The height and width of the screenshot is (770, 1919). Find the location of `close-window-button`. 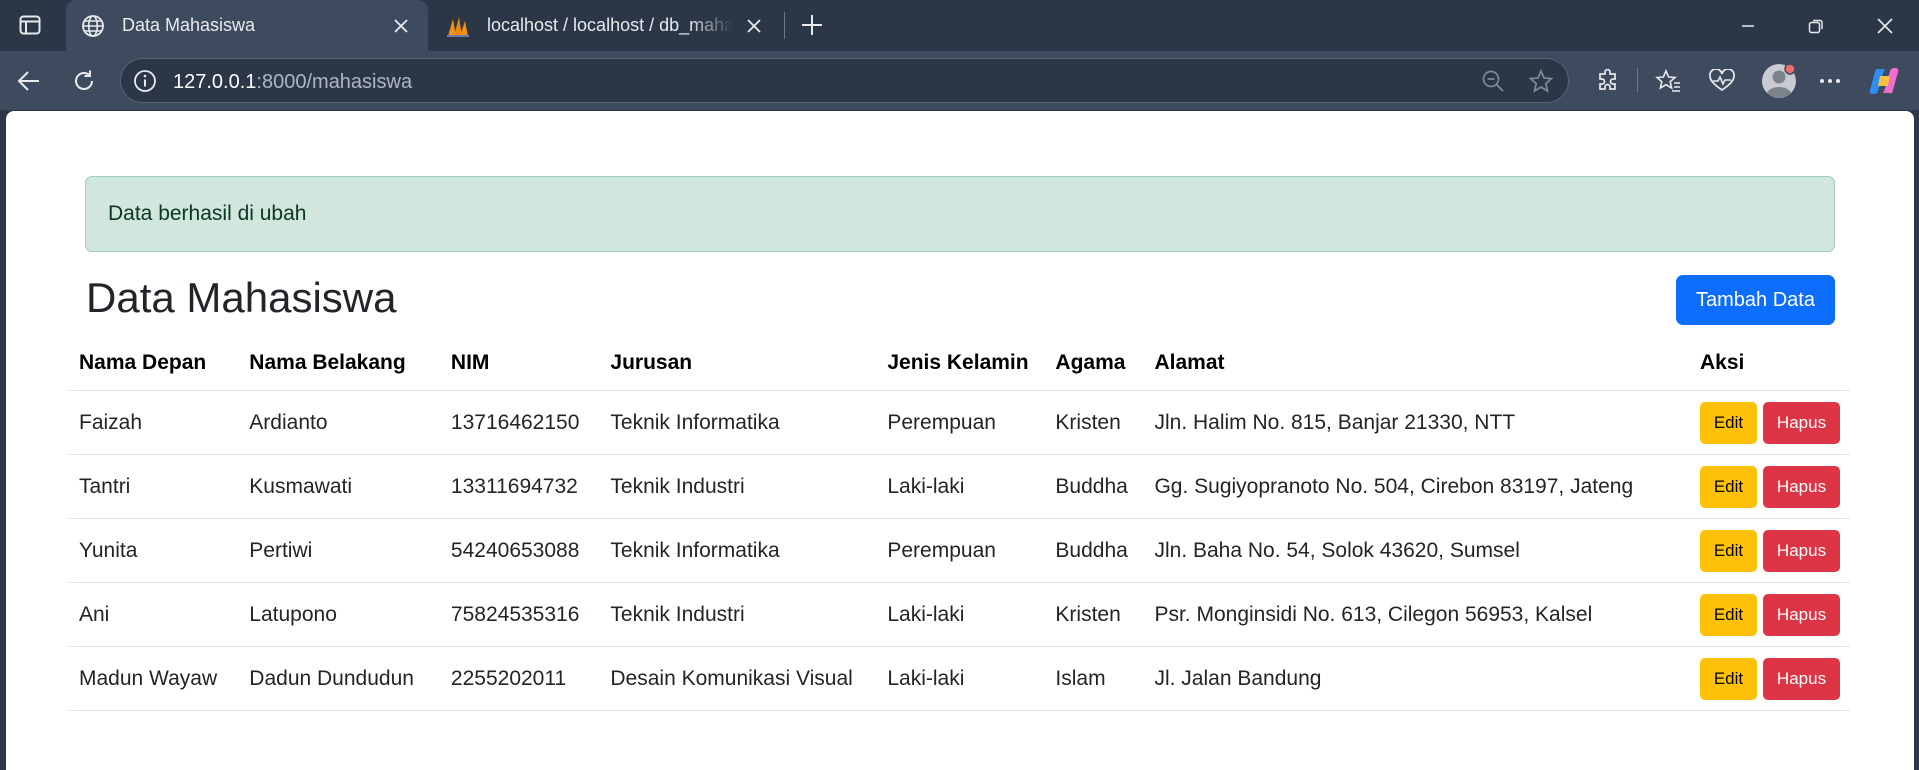

close-window-button is located at coordinates (1885, 25).